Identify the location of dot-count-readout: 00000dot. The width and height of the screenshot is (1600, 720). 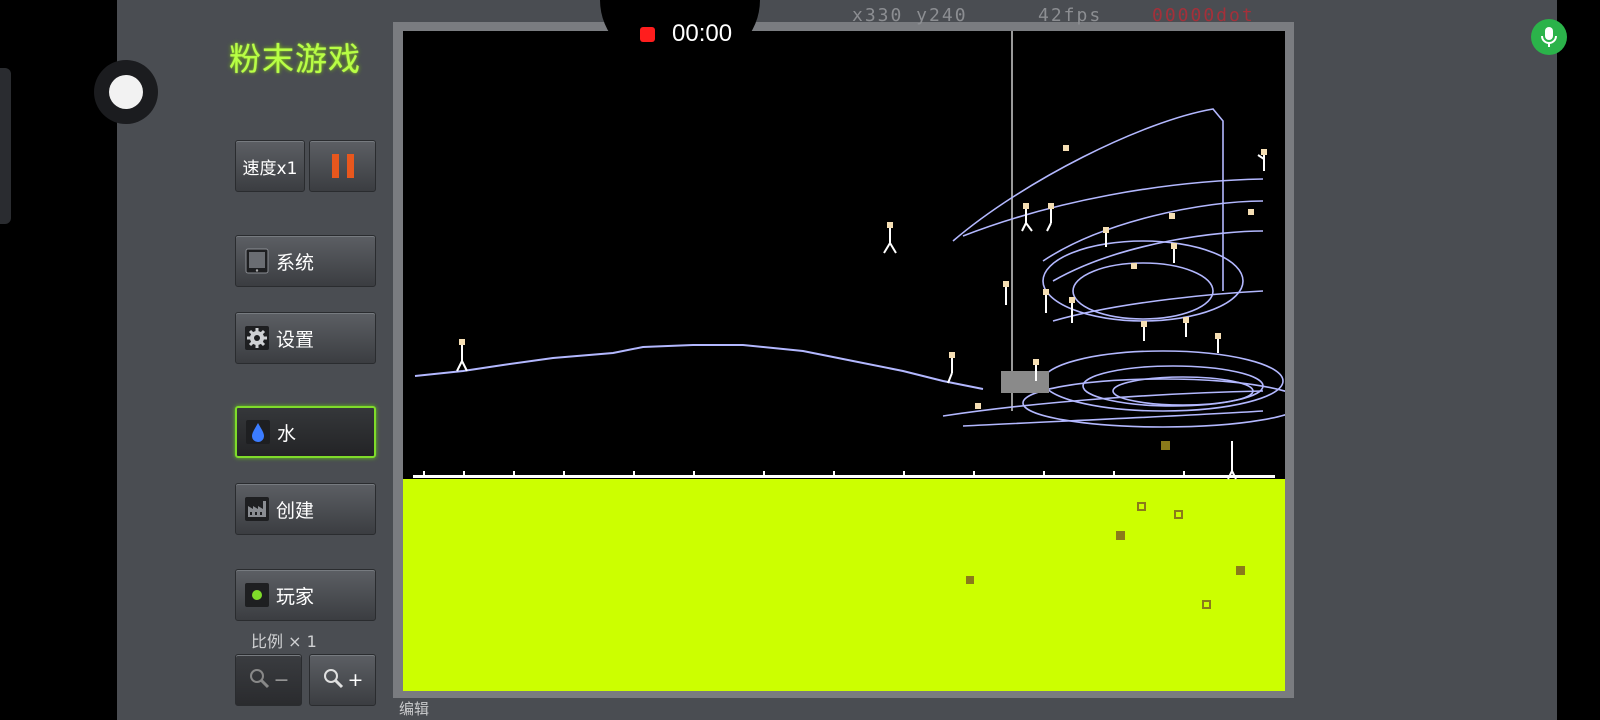
(1203, 15).